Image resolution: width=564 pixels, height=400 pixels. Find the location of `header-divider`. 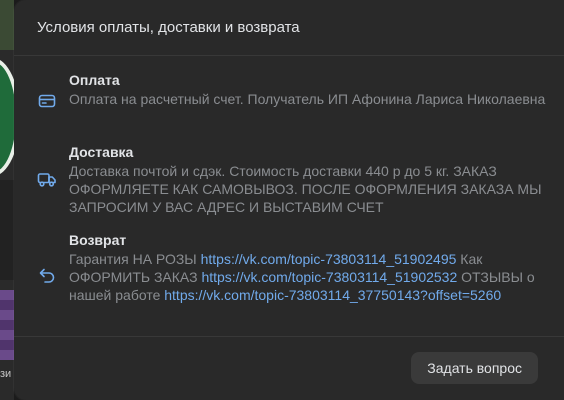

header-divider is located at coordinates (289, 55).